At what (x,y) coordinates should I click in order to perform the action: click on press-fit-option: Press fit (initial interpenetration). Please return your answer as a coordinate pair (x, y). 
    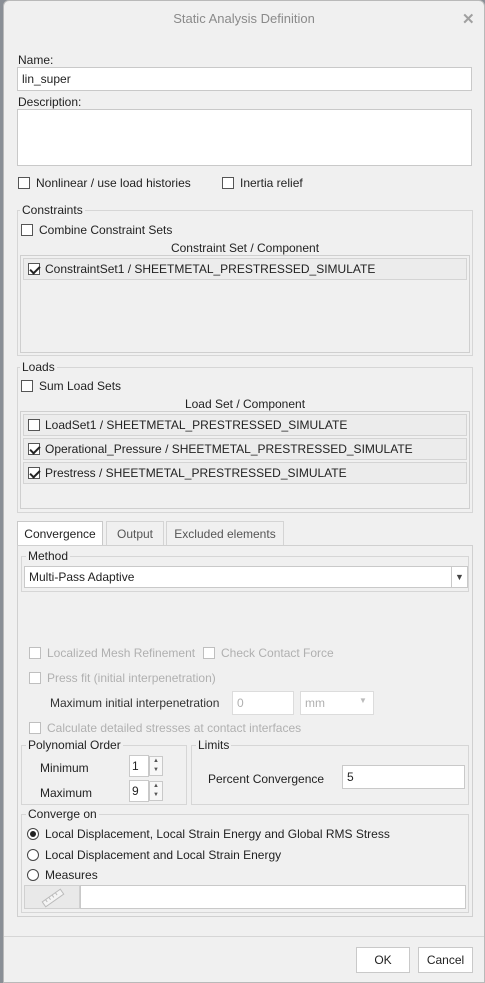
    Looking at the image, I should click on (122, 678).